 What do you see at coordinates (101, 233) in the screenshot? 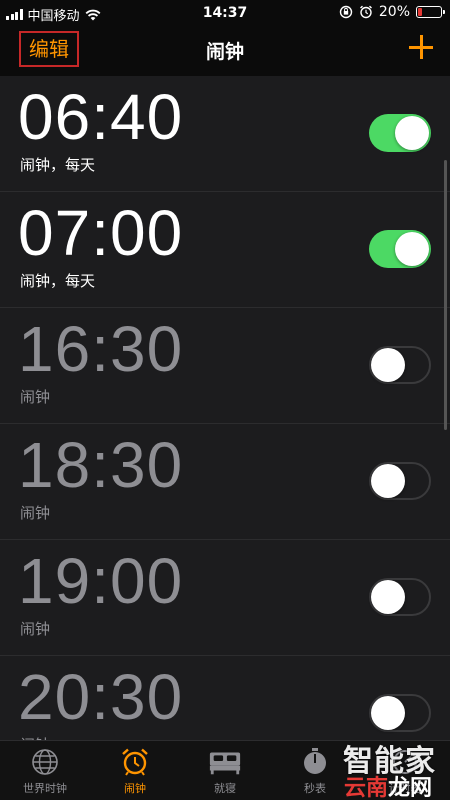
I see `alarm-time: 07:00` at bounding box center [101, 233].